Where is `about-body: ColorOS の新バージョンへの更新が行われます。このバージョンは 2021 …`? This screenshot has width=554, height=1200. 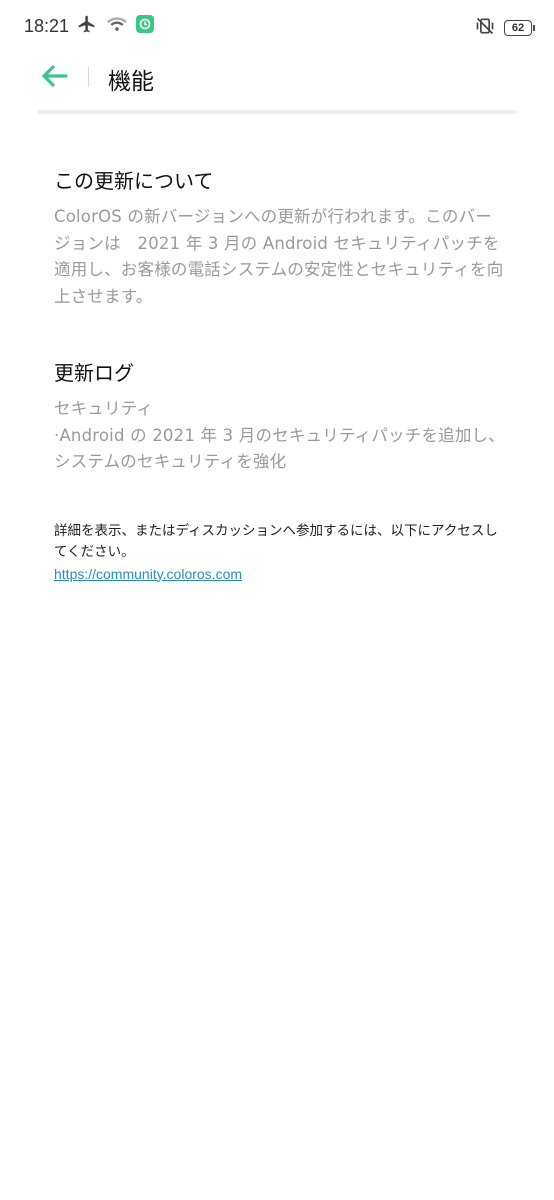 about-body: ColorOS の新バージョンへの更新が行われます。このバージョンは 2021 … is located at coordinates (279, 256).